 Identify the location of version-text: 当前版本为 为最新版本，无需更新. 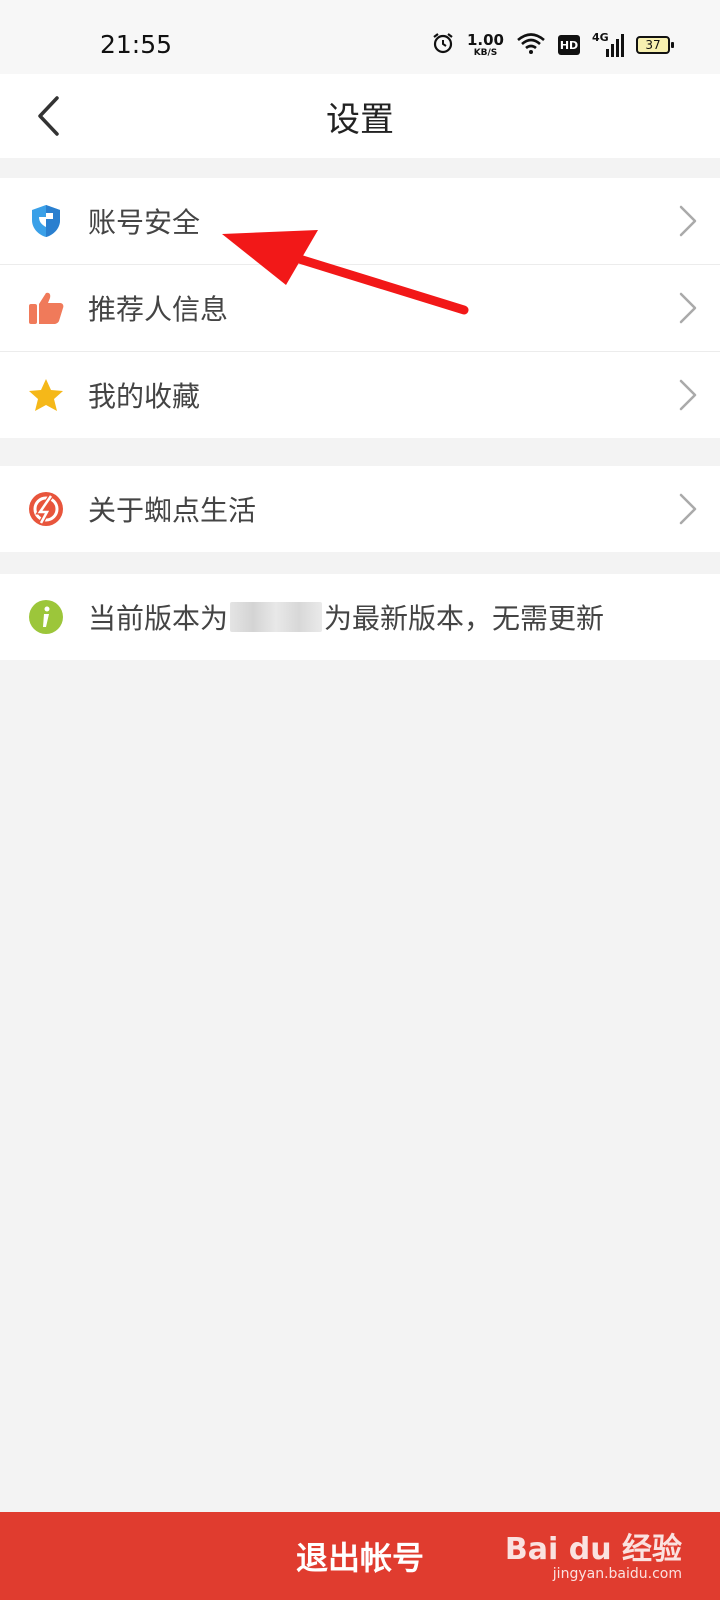
(346, 617).